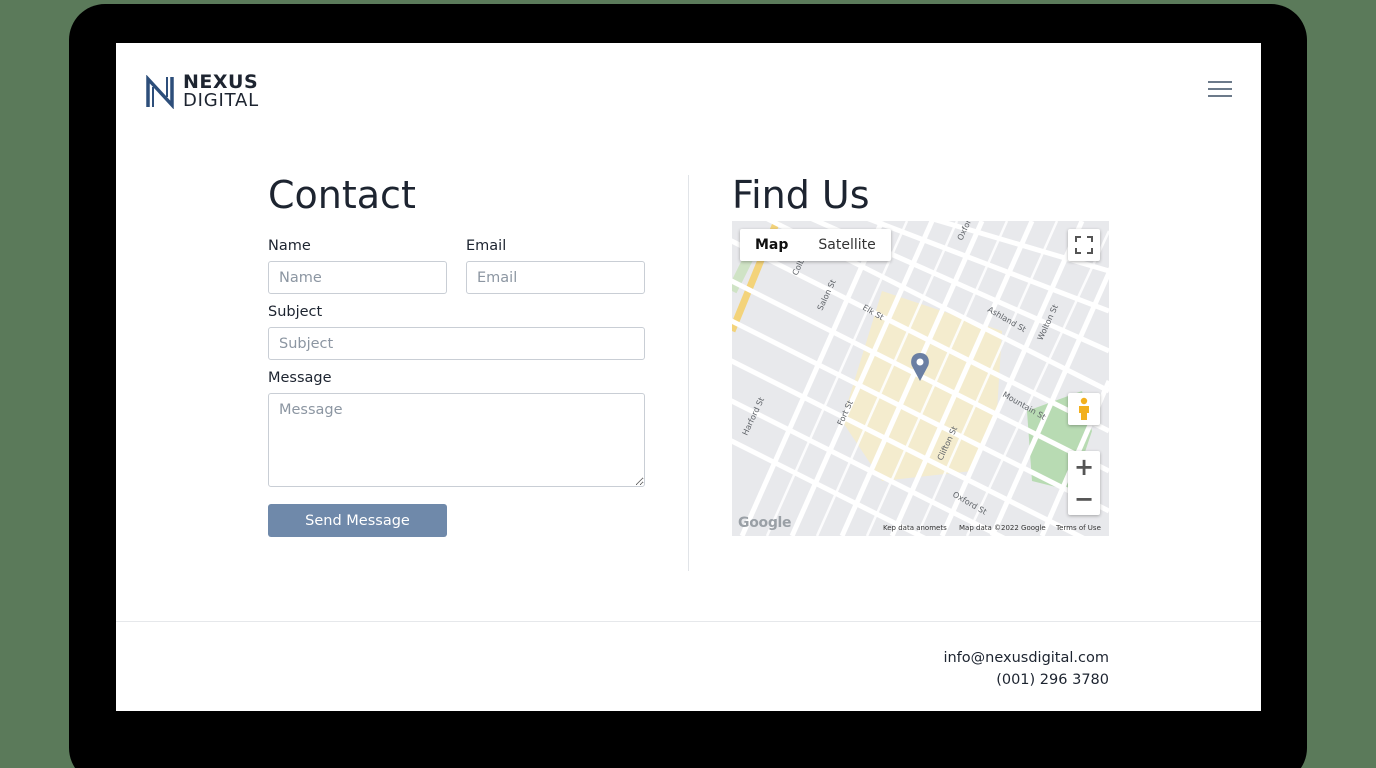 This screenshot has height=768, width=1376. I want to click on email-label: Email, so click(486, 246).